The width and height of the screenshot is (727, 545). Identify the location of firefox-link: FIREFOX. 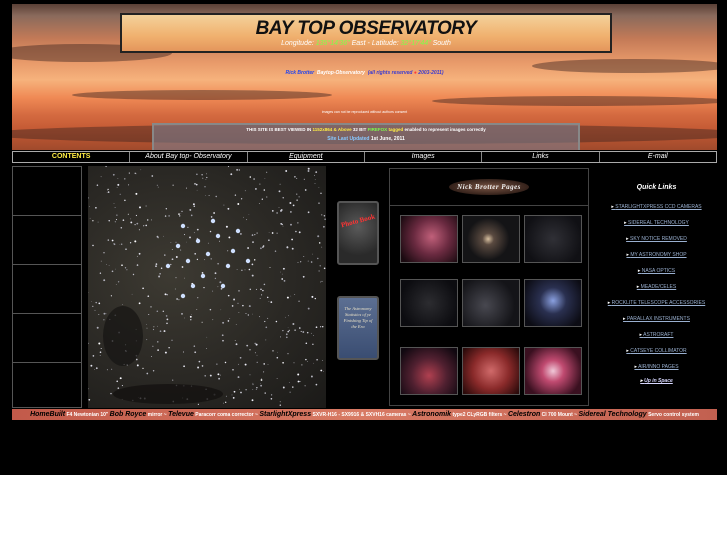
(378, 129).